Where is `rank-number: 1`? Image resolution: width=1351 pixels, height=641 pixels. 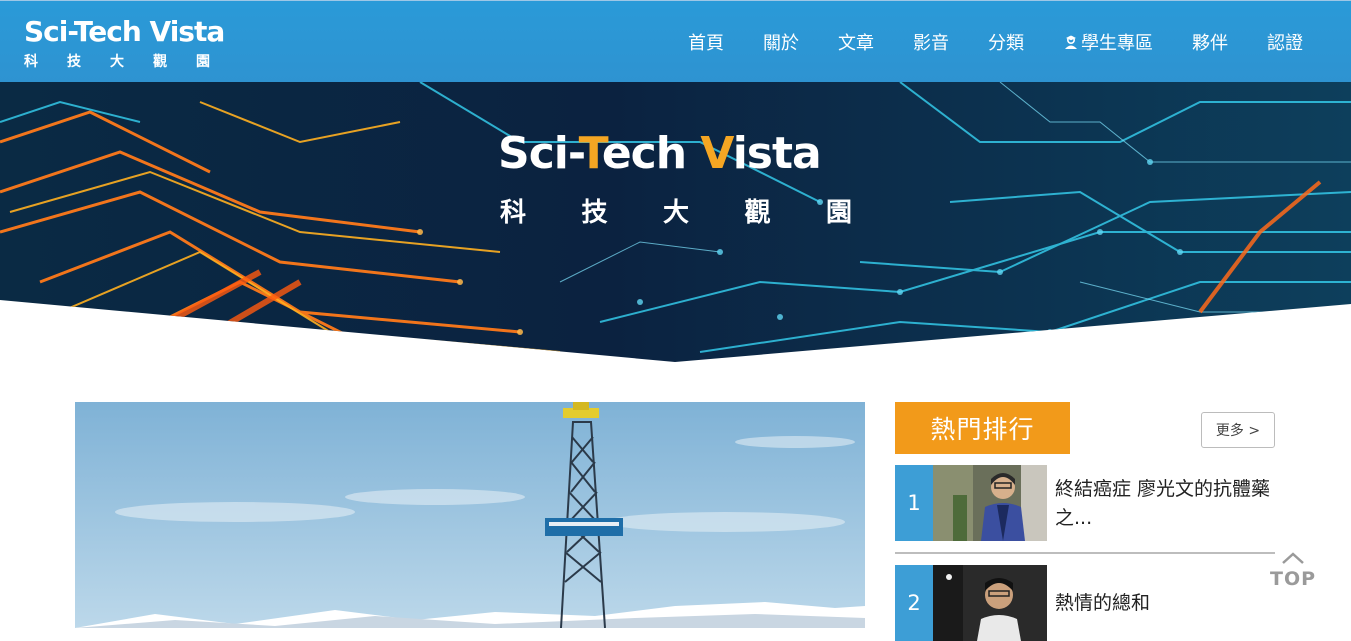
rank-number: 1 is located at coordinates (917, 503).